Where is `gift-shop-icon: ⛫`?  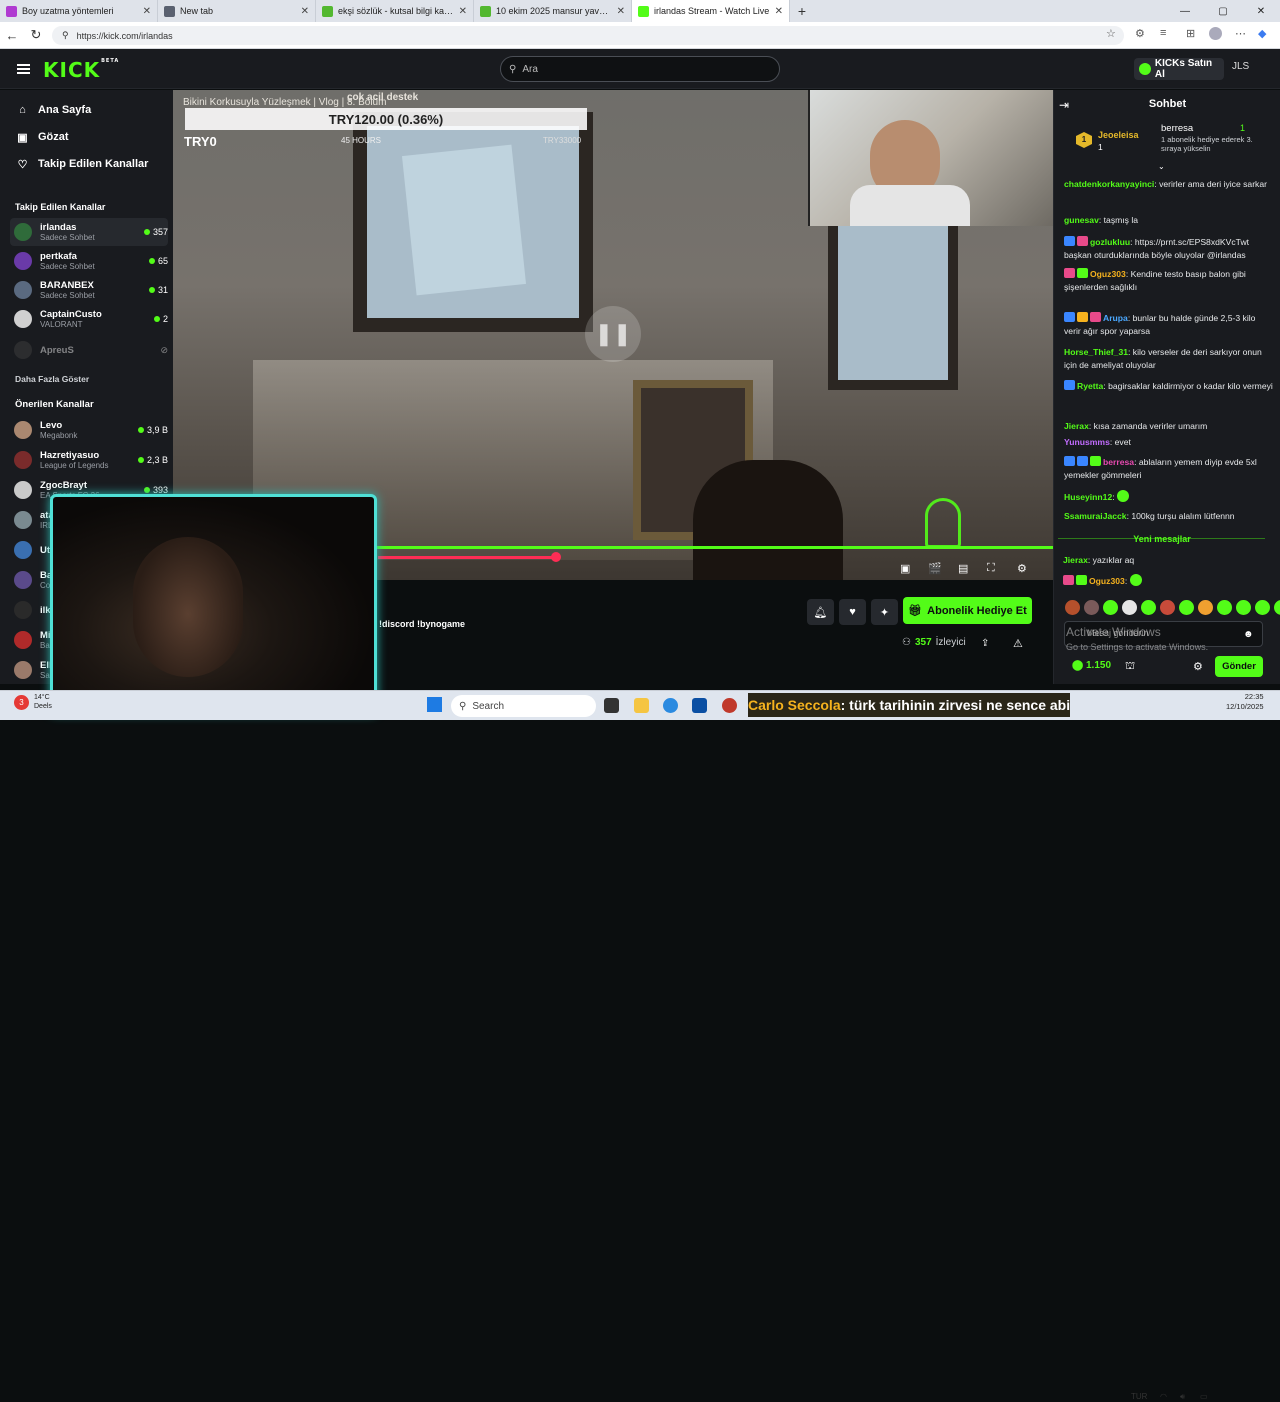
gift-shop-icon: ⛫ is located at coordinates (1130, 667).